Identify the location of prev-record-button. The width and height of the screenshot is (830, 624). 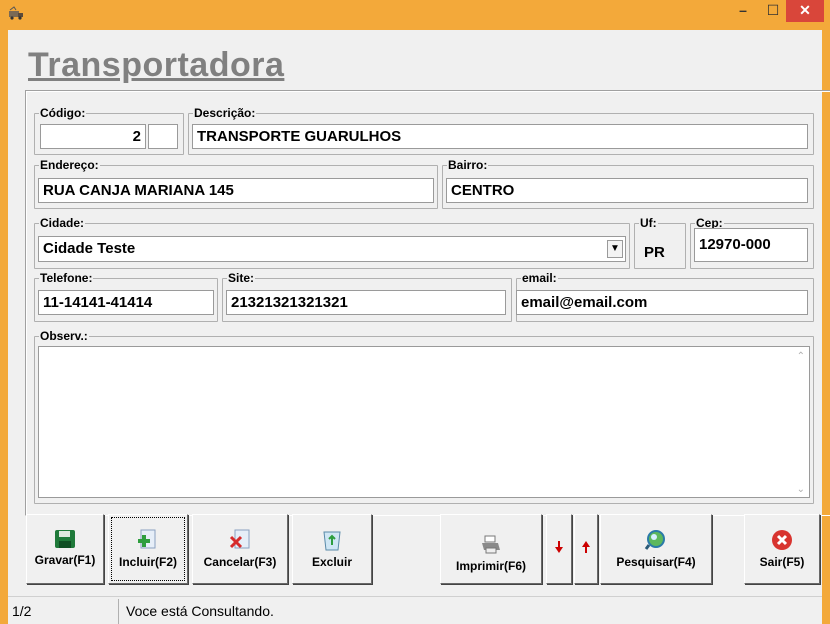
(586, 549).